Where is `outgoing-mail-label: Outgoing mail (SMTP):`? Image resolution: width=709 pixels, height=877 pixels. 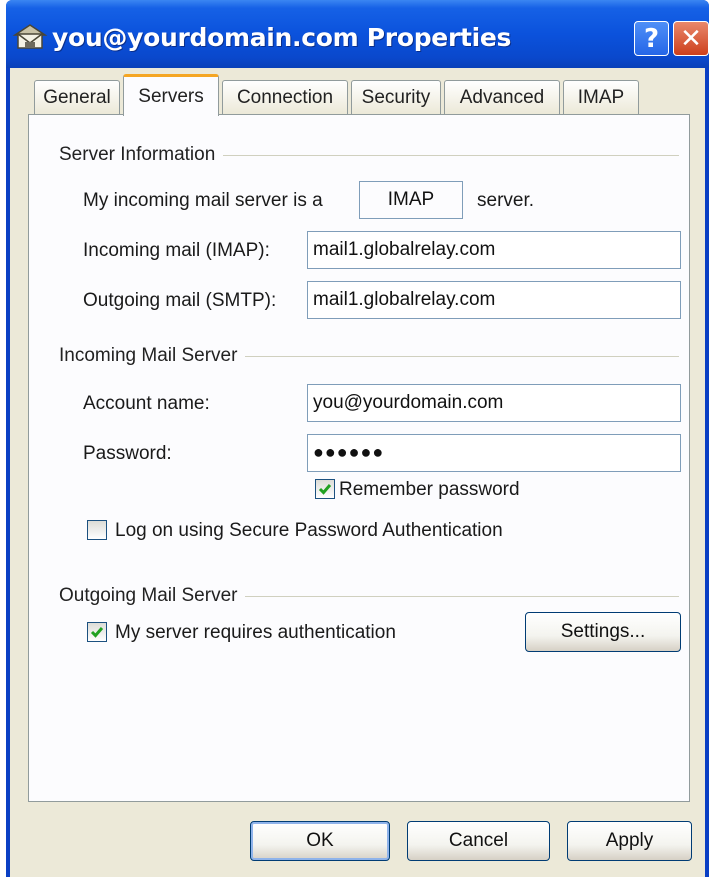
outgoing-mail-label: Outgoing mail (SMTP): is located at coordinates (180, 300).